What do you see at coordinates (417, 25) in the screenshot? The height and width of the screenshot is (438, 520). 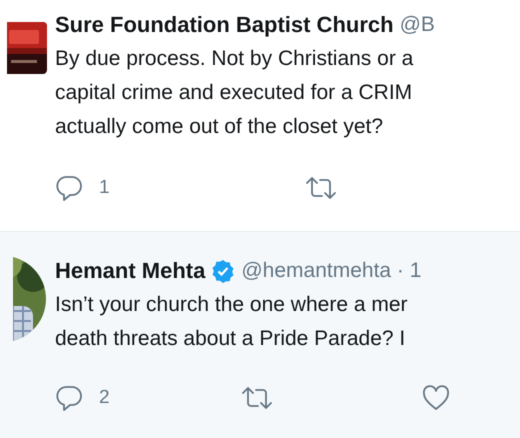 I see `author-handle: @B` at bounding box center [417, 25].